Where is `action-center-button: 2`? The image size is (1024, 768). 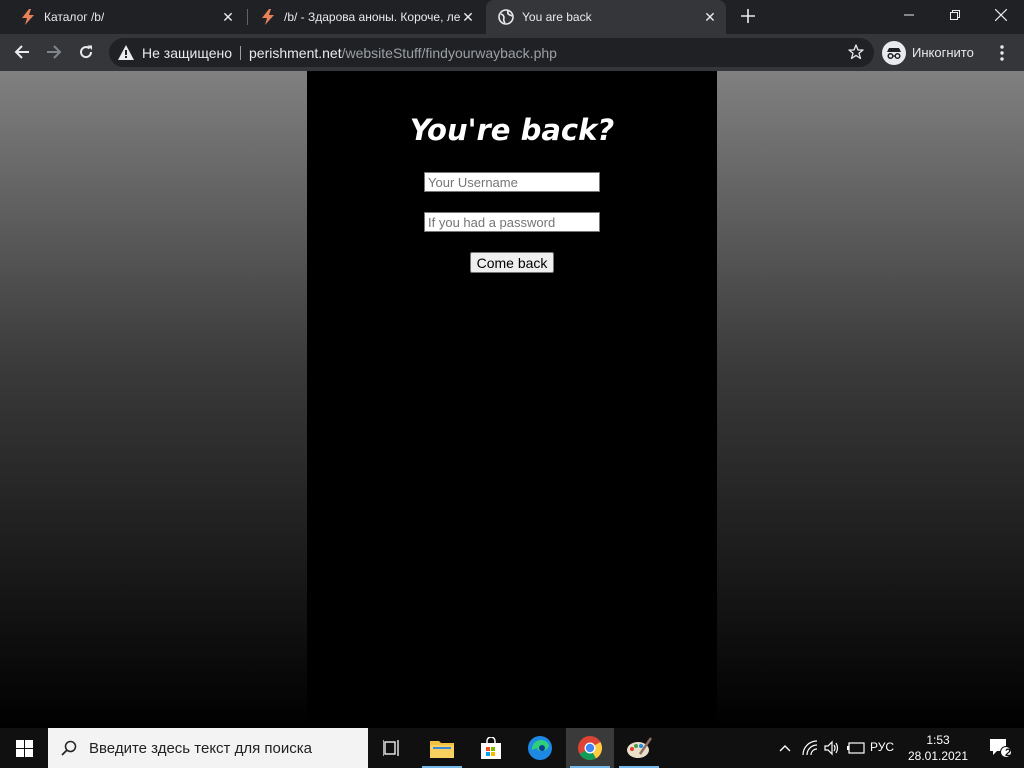 action-center-button: 2 is located at coordinates (1000, 748).